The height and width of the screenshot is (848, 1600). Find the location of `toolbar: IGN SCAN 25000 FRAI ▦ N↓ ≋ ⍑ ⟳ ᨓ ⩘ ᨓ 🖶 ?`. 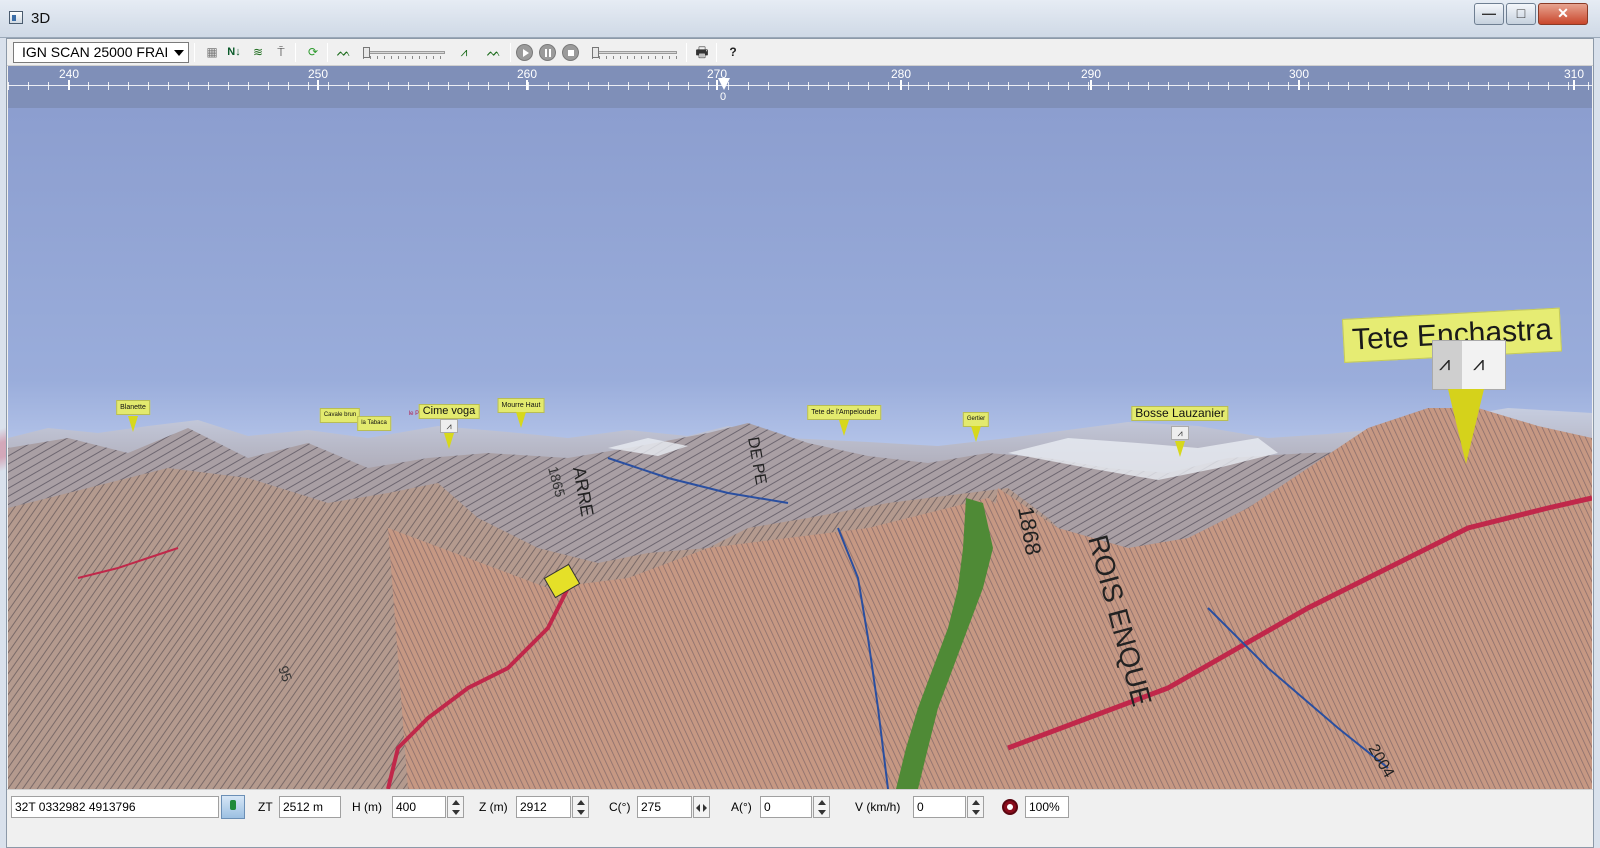

toolbar: IGN SCAN 25000 FRAI ▦ N↓ ≋ ⍑ ⟳ ᨓ ⩘ ᨓ 🖶 ? is located at coordinates (800, 52).